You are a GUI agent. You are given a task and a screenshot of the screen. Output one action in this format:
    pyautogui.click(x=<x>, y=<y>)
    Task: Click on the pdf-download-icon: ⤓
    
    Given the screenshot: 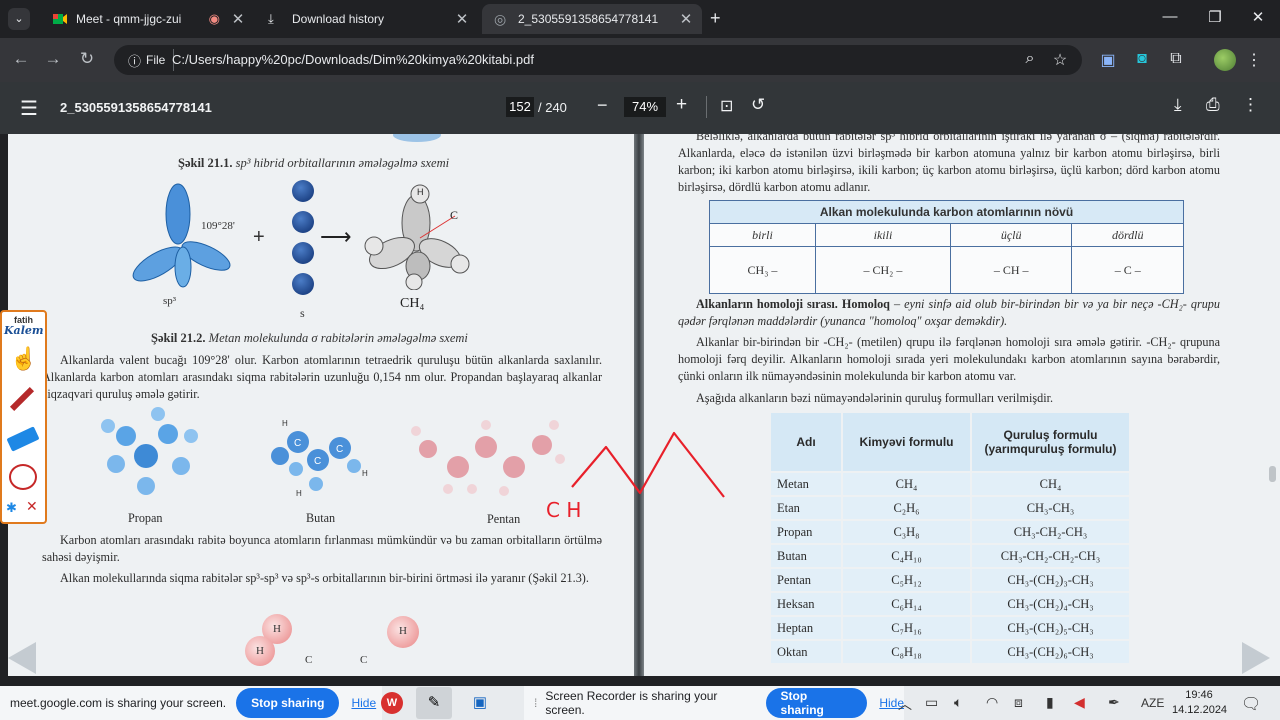 What is the action you would take?
    pyautogui.click(x=1178, y=105)
    